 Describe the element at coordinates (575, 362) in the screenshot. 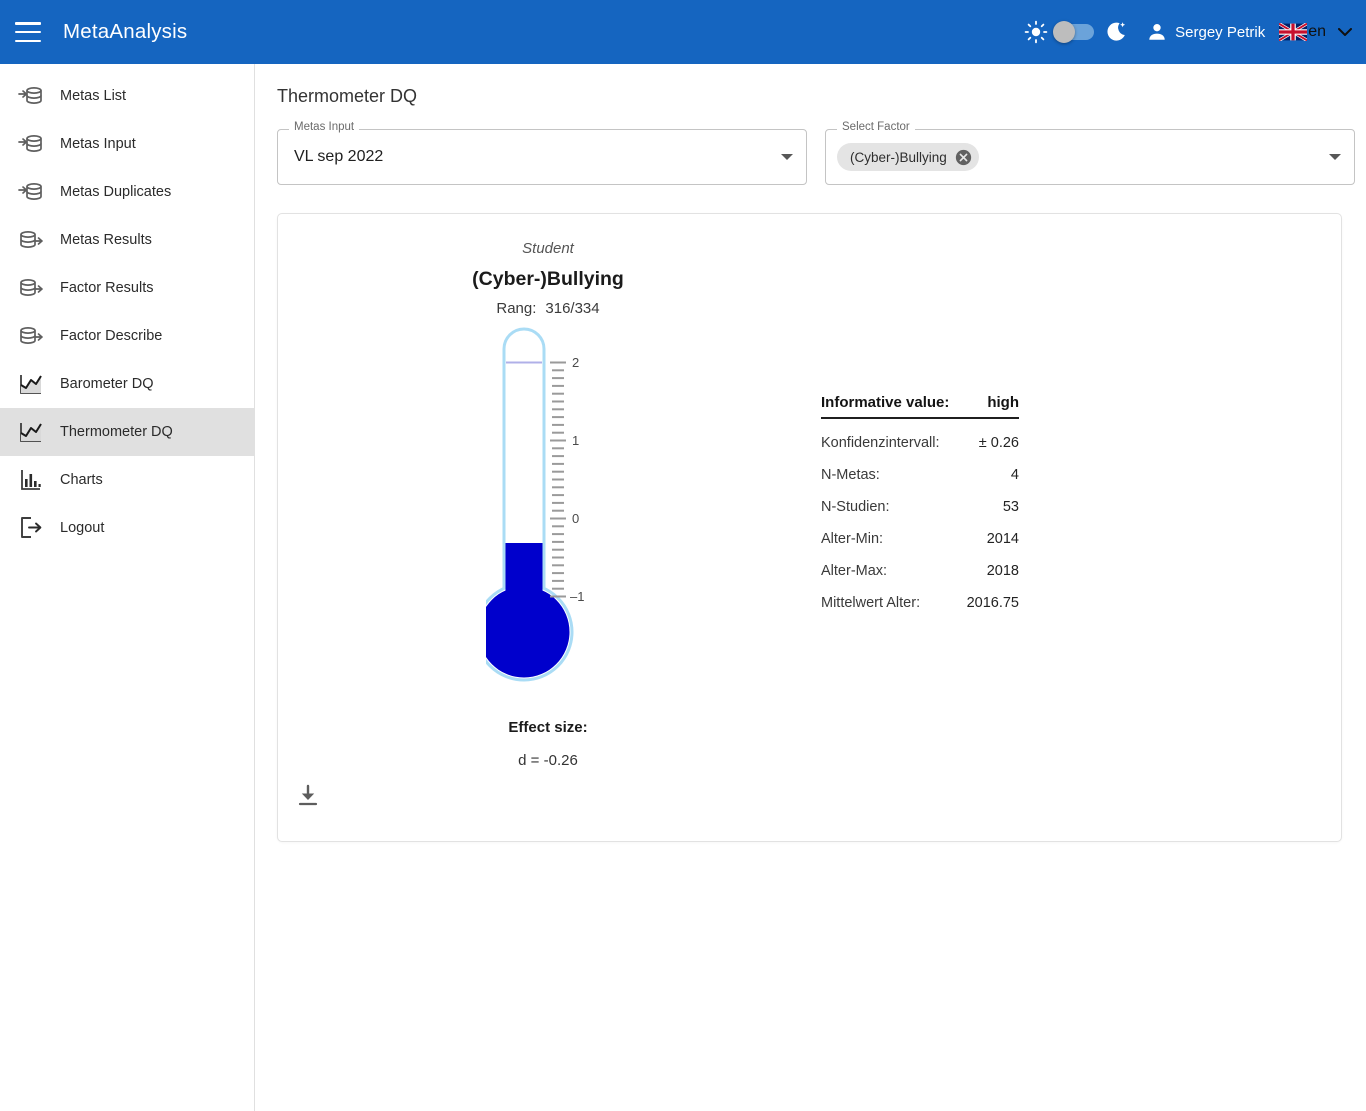

I see `tick-label-2: 2` at that location.